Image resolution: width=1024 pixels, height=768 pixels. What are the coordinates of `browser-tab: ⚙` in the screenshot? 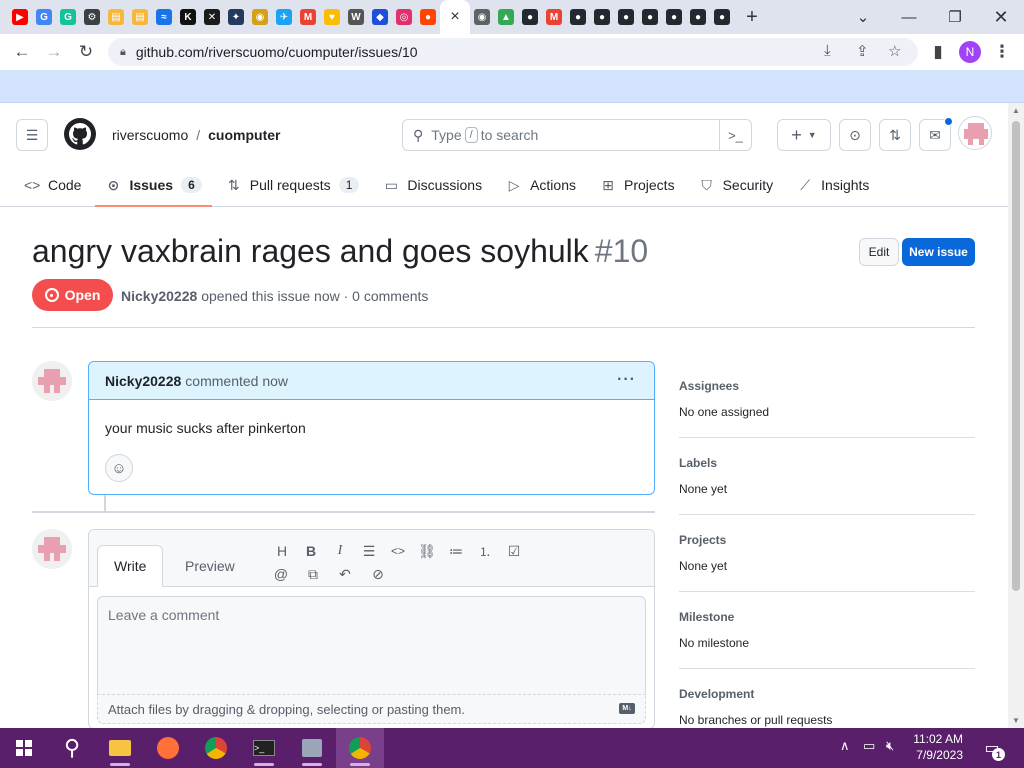 It's located at (92, 17).